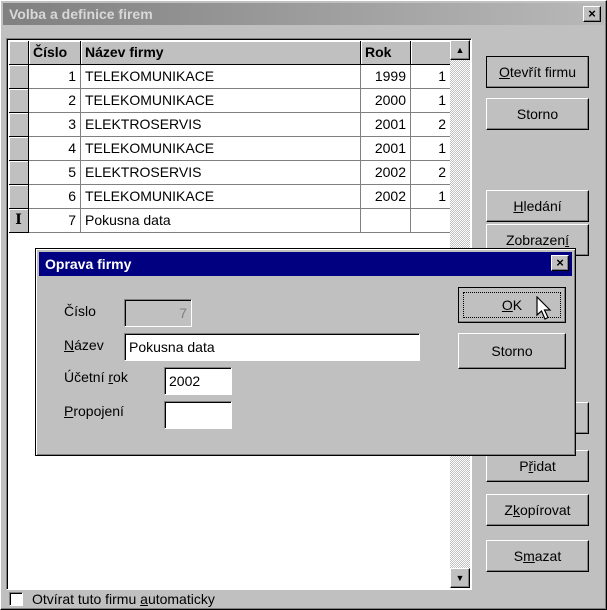 The width and height of the screenshot is (607, 610). Describe the element at coordinates (69, 411) in the screenshot. I see `label-accesskey: P` at that location.